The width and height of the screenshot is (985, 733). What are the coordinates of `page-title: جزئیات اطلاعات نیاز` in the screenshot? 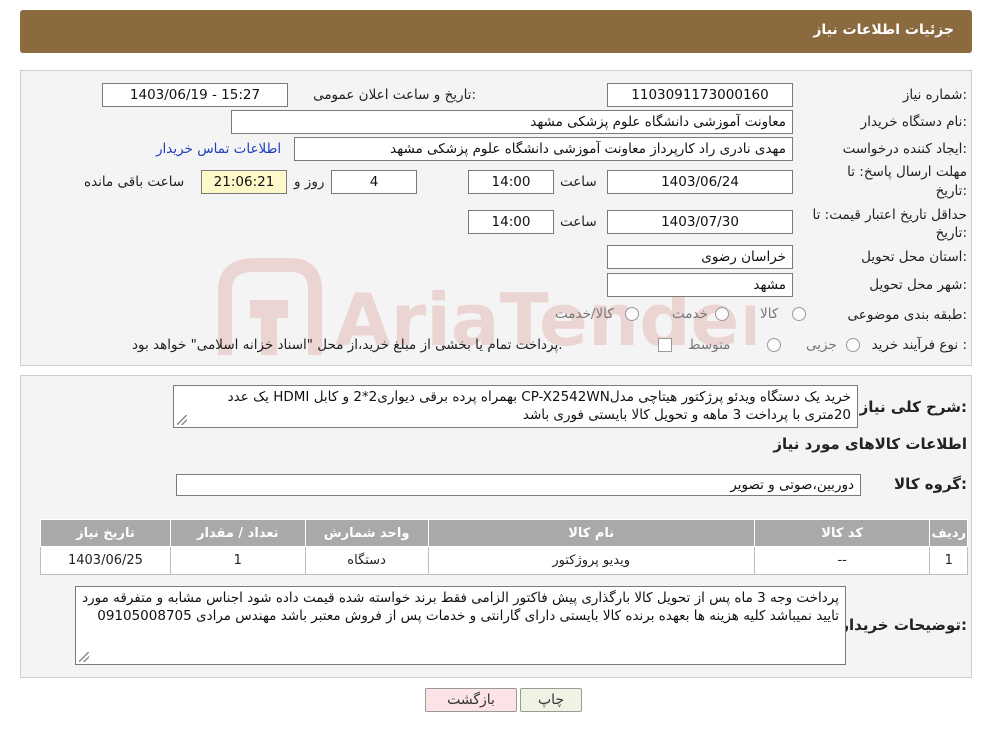 It's located at (883, 30).